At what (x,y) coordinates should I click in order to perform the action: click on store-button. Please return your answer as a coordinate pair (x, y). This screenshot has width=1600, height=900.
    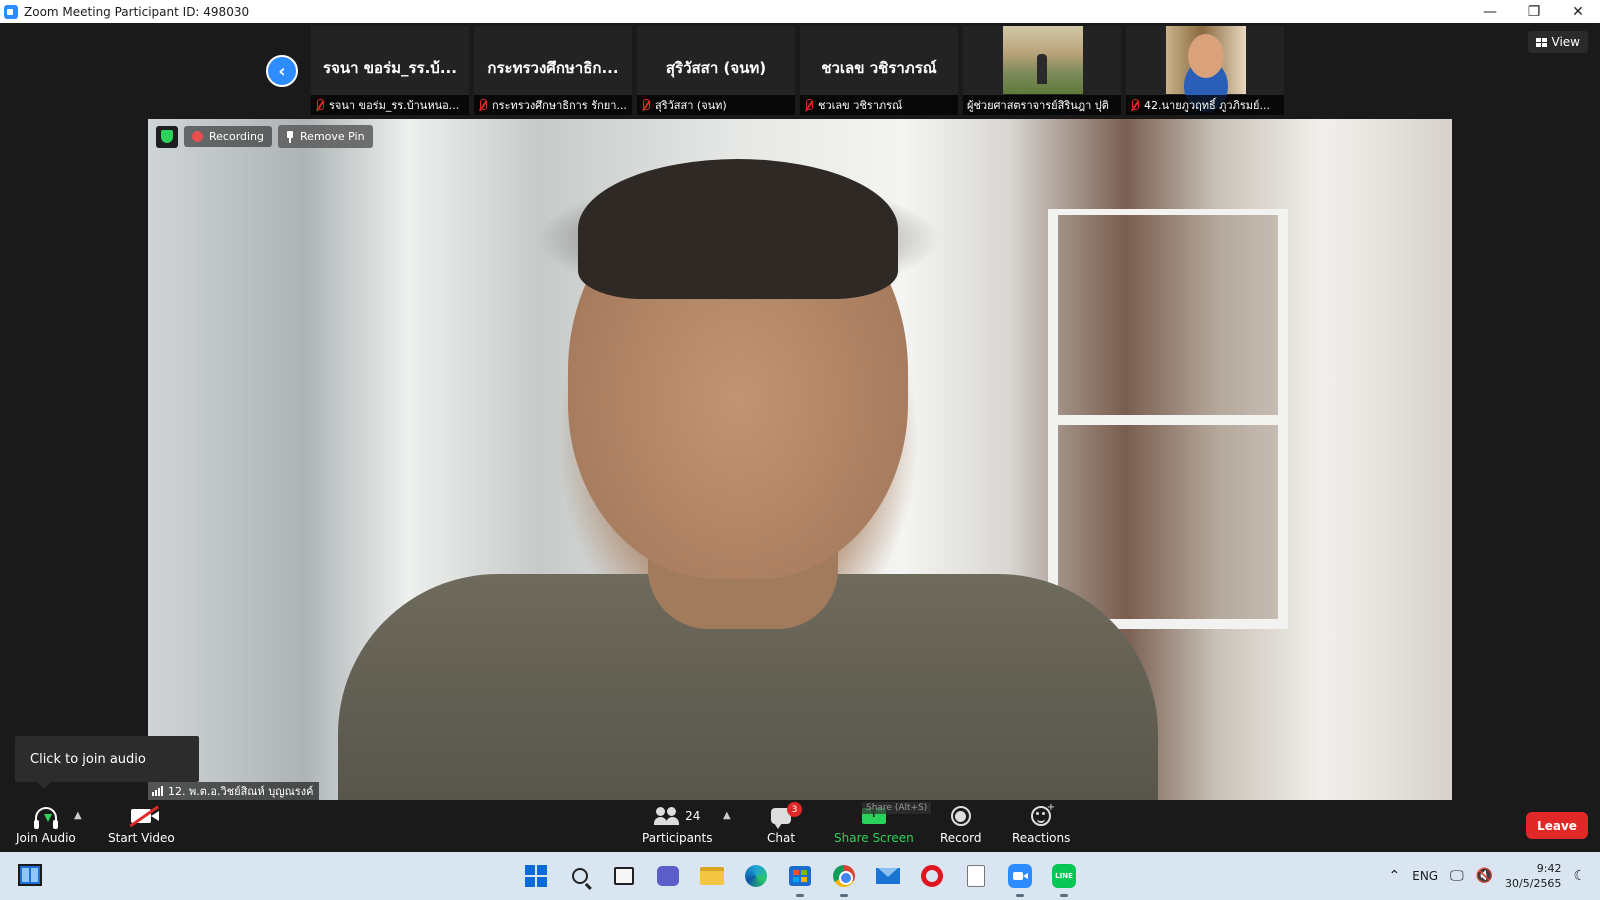
    Looking at the image, I should click on (800, 879).